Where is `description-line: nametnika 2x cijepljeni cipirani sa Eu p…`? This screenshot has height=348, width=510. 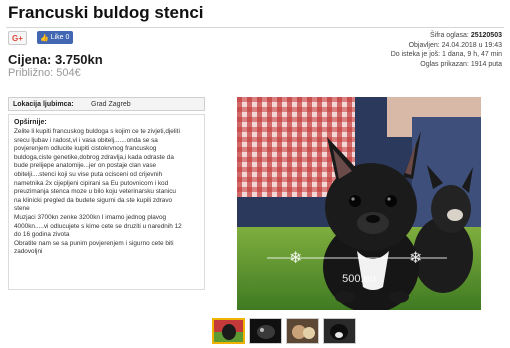
description-line: nametnika 2x cijepljeni cipirani sa Eu p… is located at coordinates (91, 183).